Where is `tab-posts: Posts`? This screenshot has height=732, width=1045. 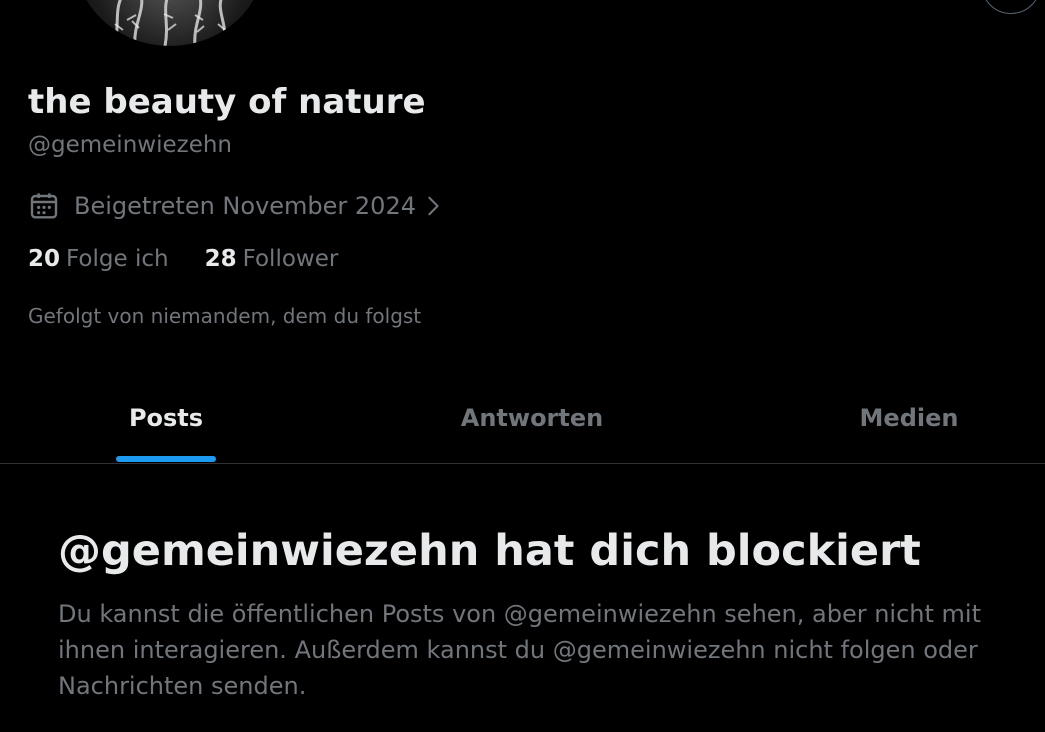
tab-posts: Posts is located at coordinates (166, 417).